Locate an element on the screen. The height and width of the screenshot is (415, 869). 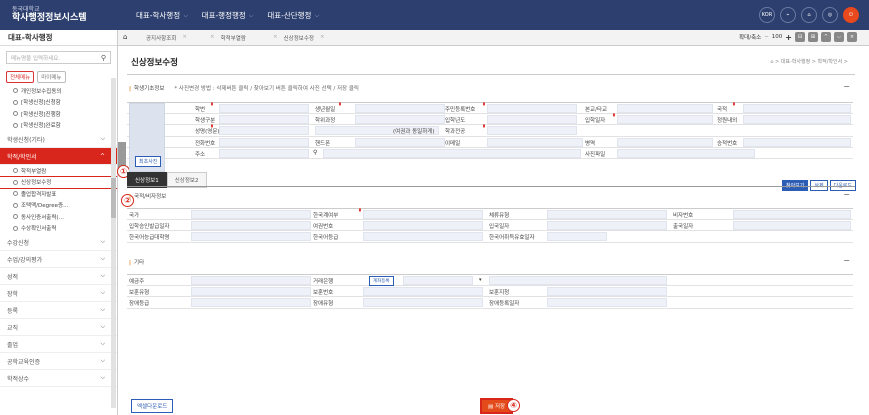
down-icon: ⌵ is located at coordinates (839, 37).